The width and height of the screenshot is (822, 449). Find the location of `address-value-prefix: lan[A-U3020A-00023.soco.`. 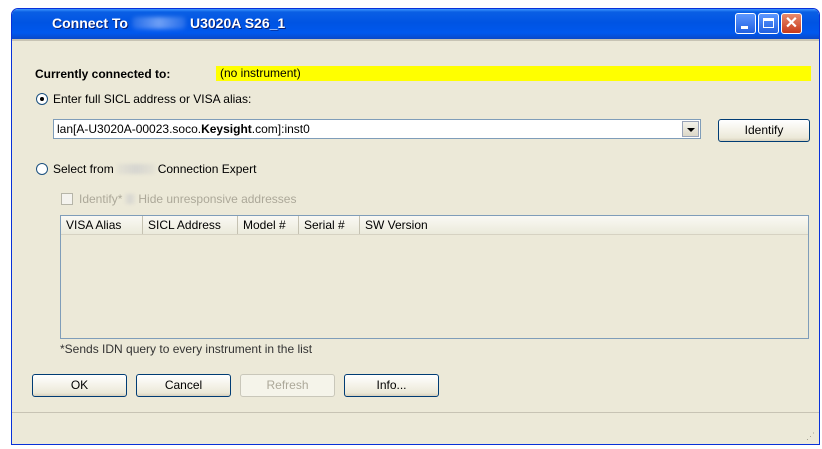

address-value-prefix: lan[A-U3020A-00023.soco. is located at coordinates (129, 129).